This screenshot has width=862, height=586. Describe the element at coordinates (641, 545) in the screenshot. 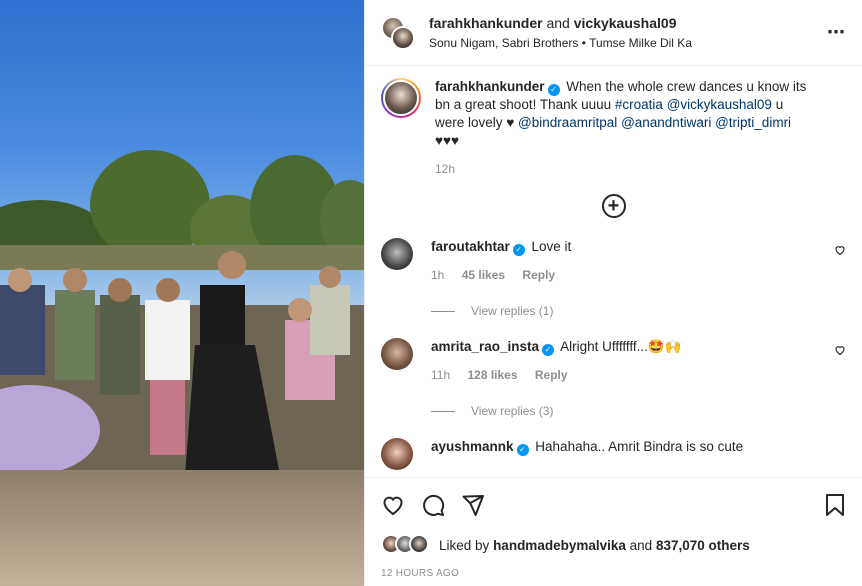

I see `liked-by-and: and` at that location.